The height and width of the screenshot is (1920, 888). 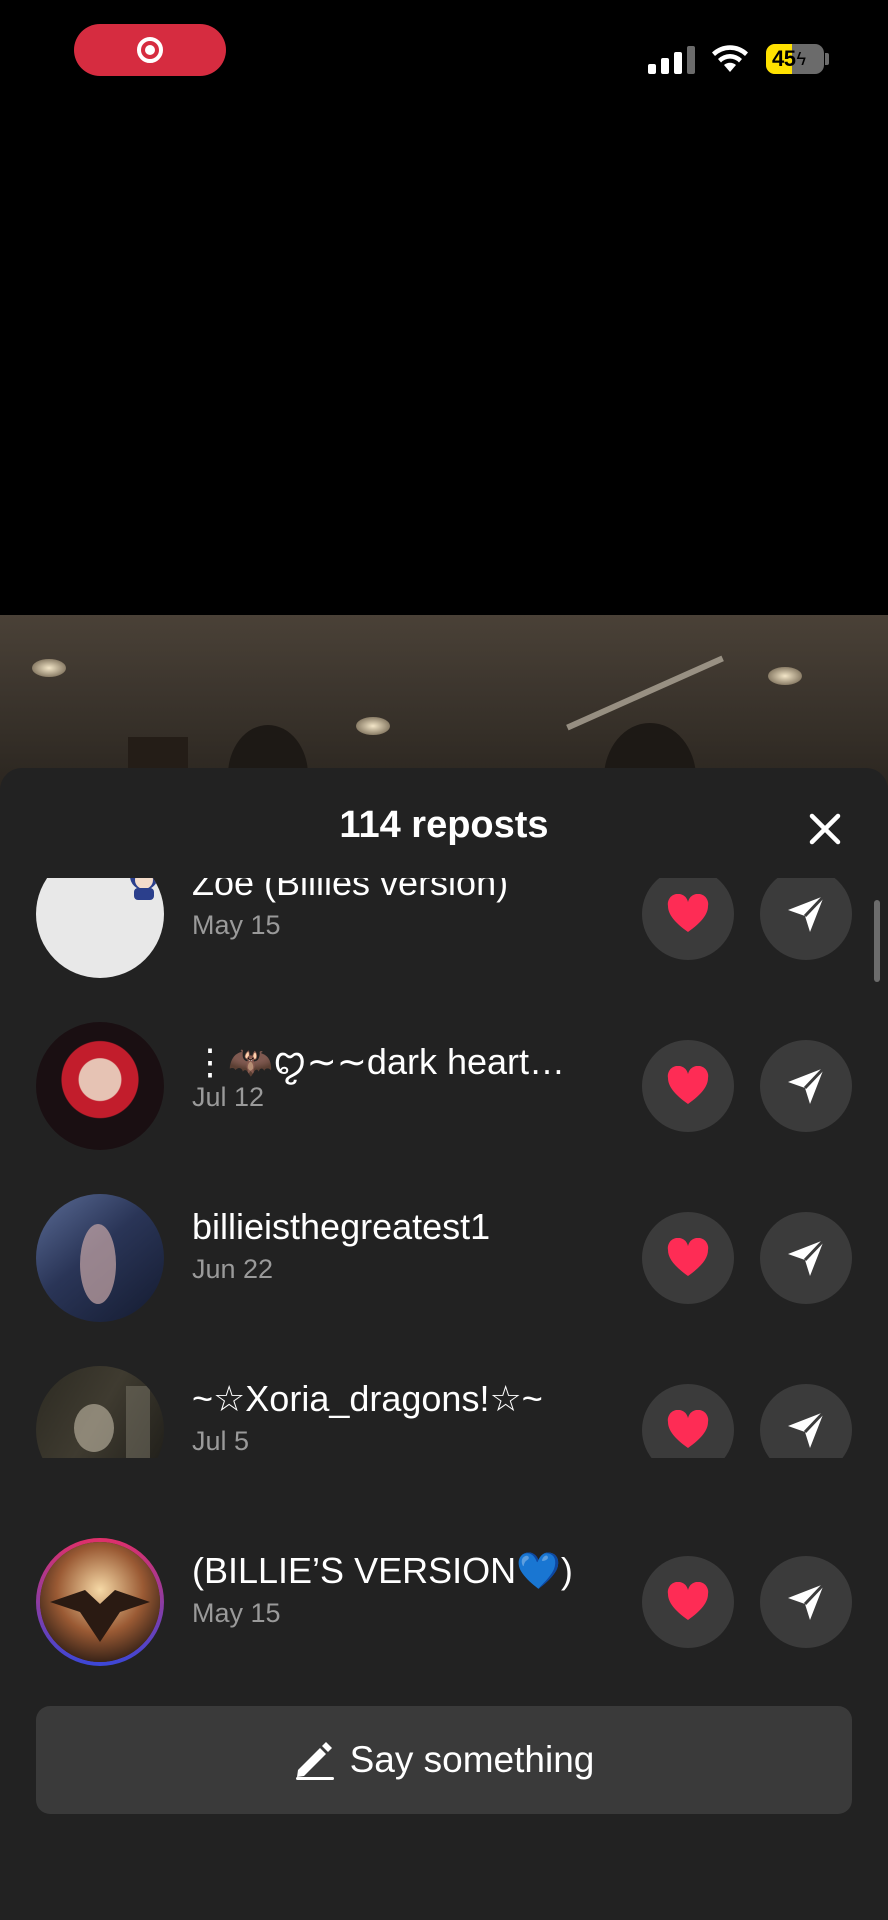 What do you see at coordinates (233, 1269) in the screenshot?
I see `repost-date: Jun 22` at bounding box center [233, 1269].